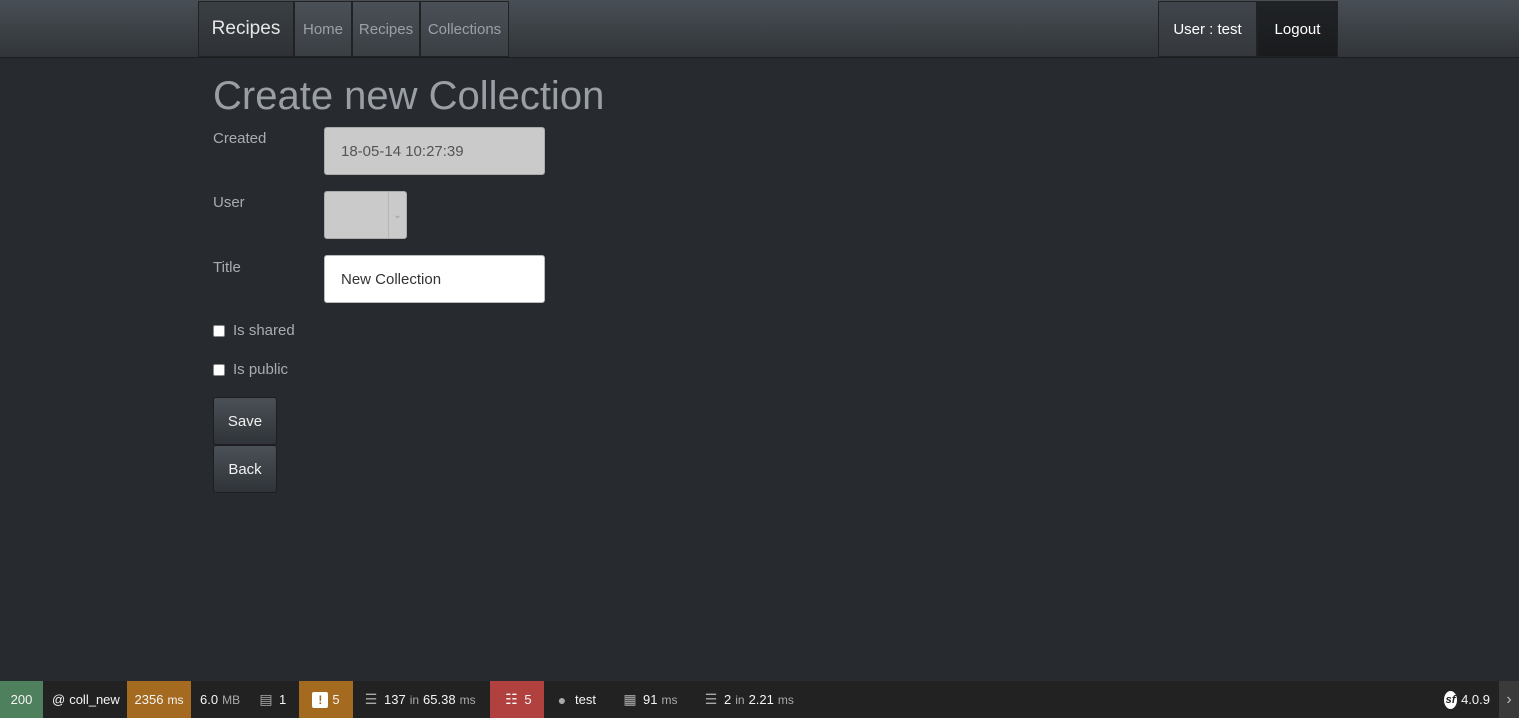  Describe the element at coordinates (323, 29) in the screenshot. I see `nav-home-link: Home` at that location.